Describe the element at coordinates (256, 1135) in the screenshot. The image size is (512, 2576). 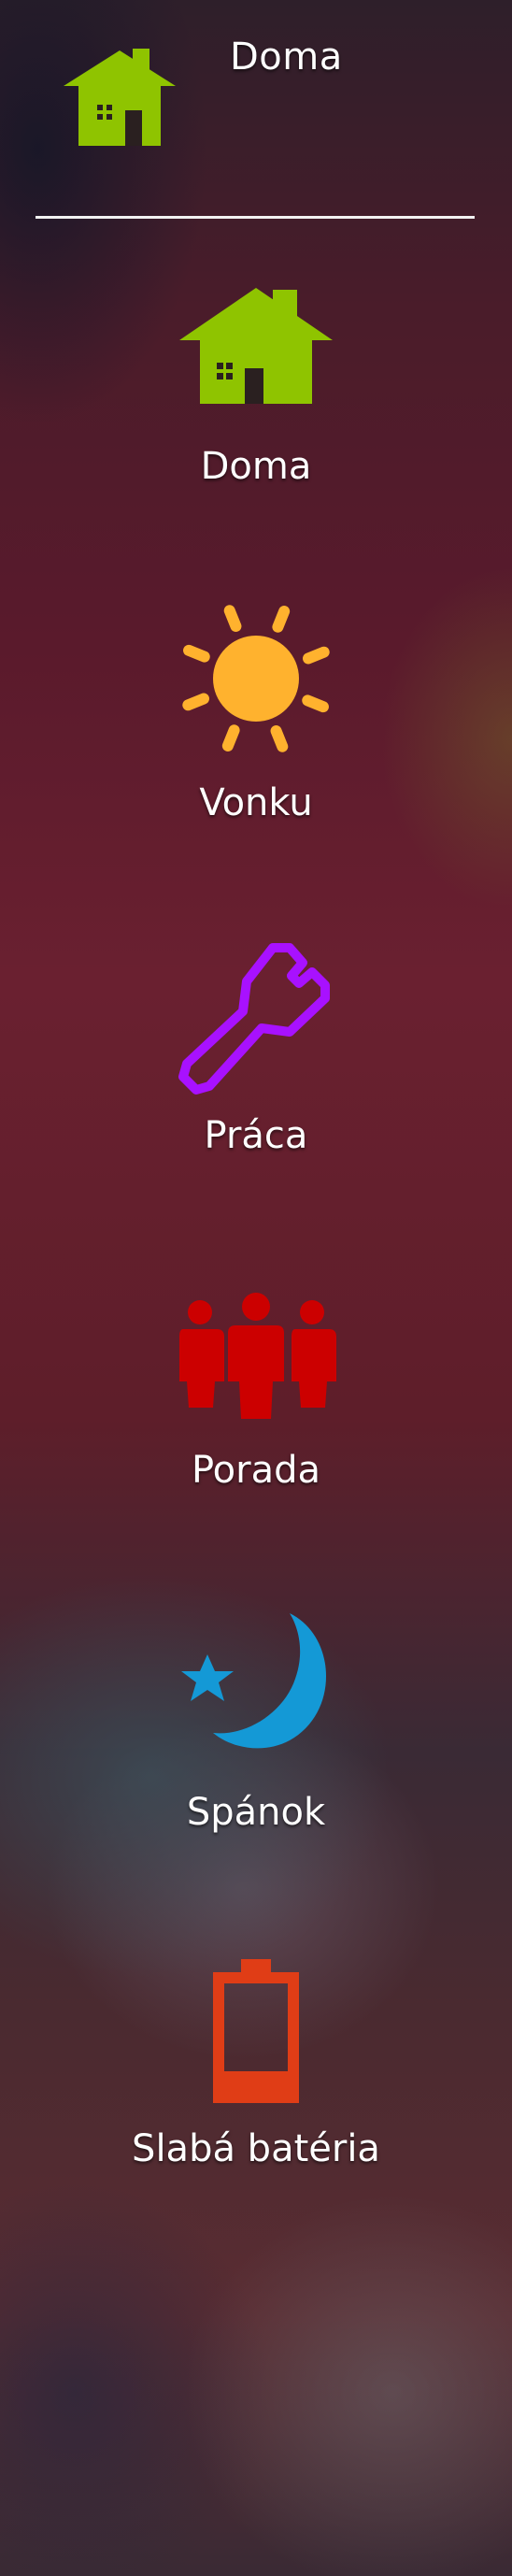
I see `mode-label: Práca` at that location.